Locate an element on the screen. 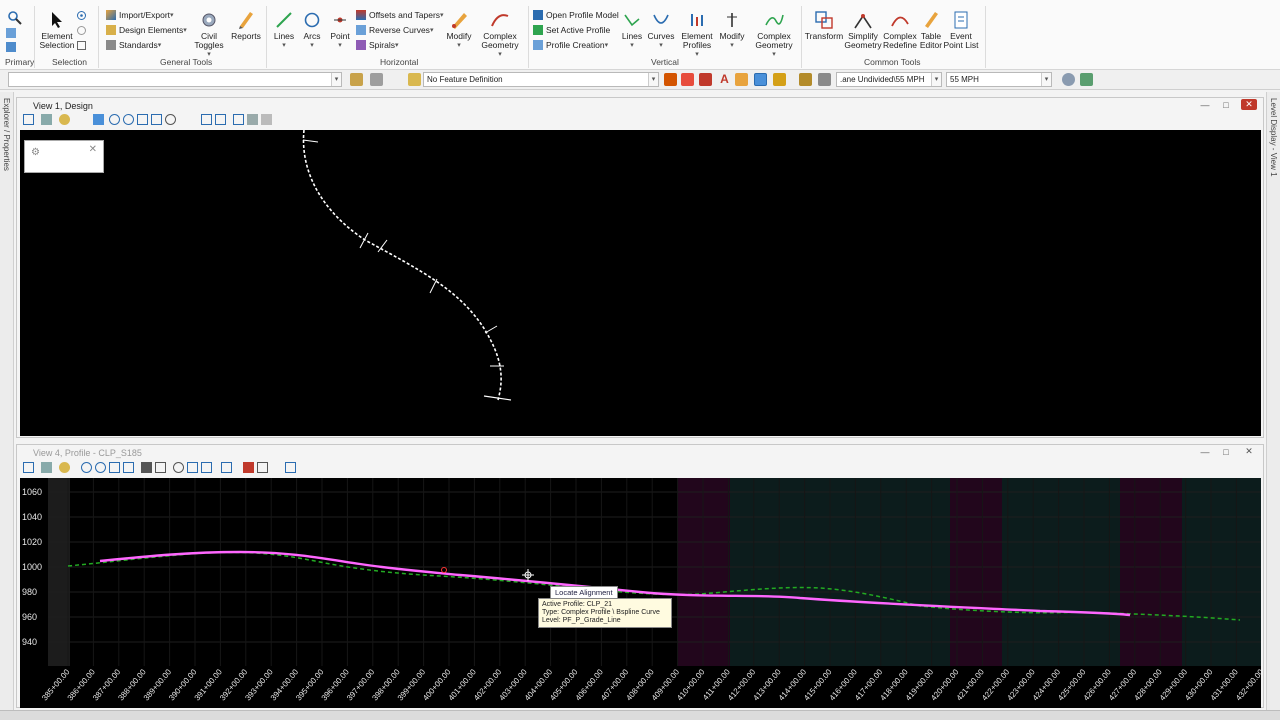  feature-definition-combo: No Feature Definition ▾ is located at coordinates (541, 79).